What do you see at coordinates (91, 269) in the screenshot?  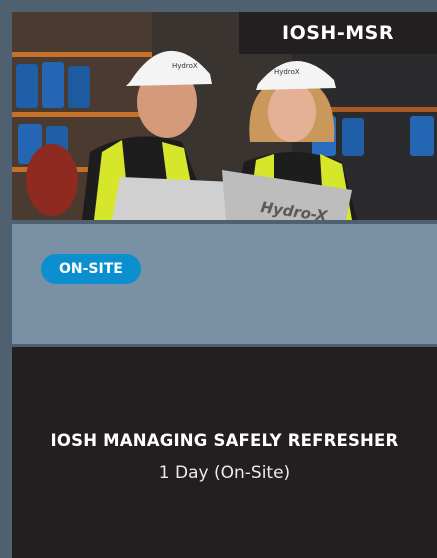 I see `onsite-badge: ON-SITE` at bounding box center [91, 269].